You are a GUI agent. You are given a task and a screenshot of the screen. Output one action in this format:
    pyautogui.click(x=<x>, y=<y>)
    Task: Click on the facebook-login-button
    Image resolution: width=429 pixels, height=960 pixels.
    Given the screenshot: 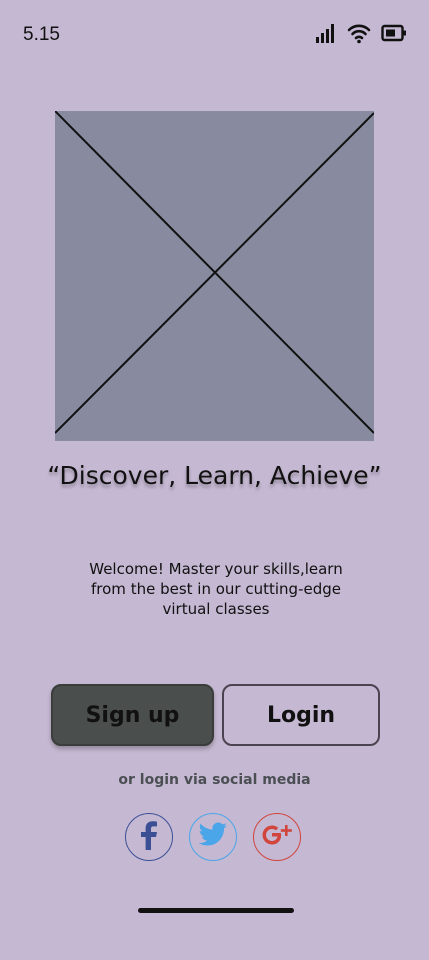 What is the action you would take?
    pyautogui.click(x=149, y=837)
    